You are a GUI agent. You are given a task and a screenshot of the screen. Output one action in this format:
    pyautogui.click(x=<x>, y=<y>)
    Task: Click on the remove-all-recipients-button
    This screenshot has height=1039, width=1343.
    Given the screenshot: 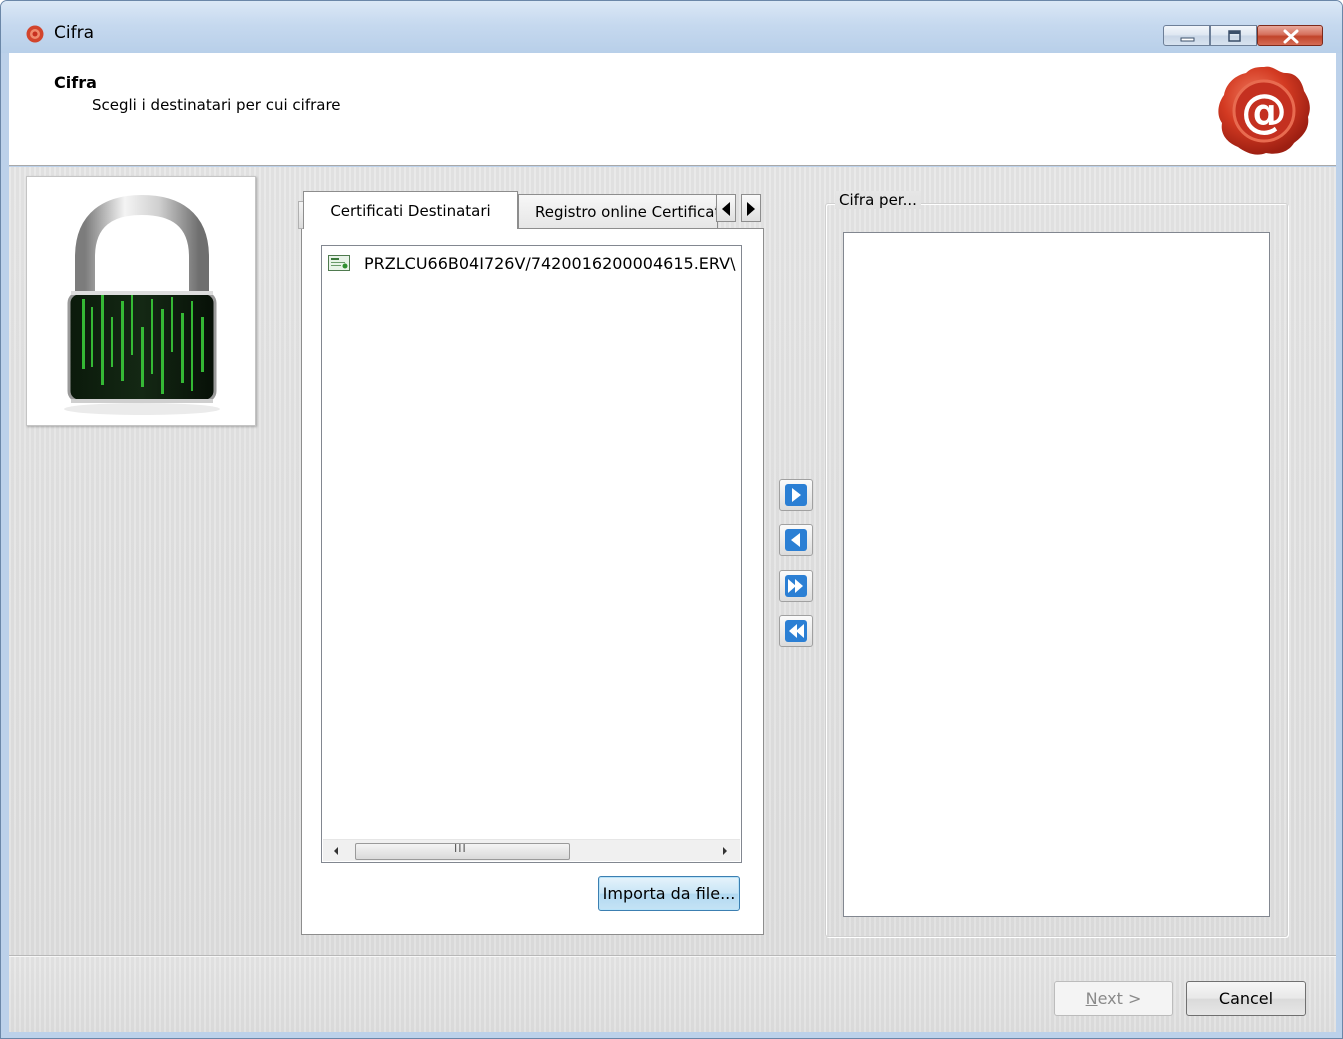 What is the action you would take?
    pyautogui.click(x=796, y=631)
    